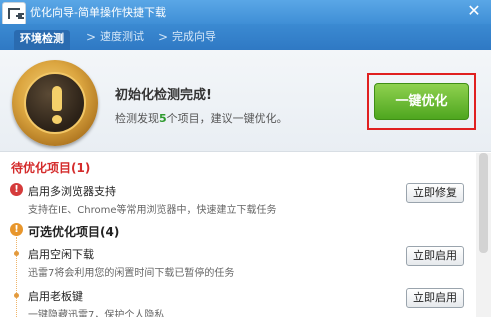 The image size is (491, 317). What do you see at coordinates (42, 40) in the screenshot?
I see `step-environment-check: 环境检测` at bounding box center [42, 40].